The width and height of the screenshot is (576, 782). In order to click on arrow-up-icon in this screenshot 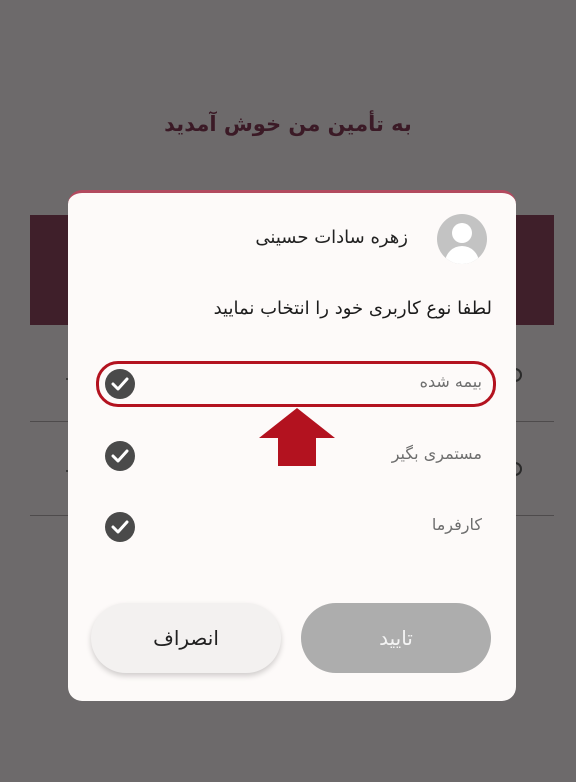, I will do `click(297, 437)`.